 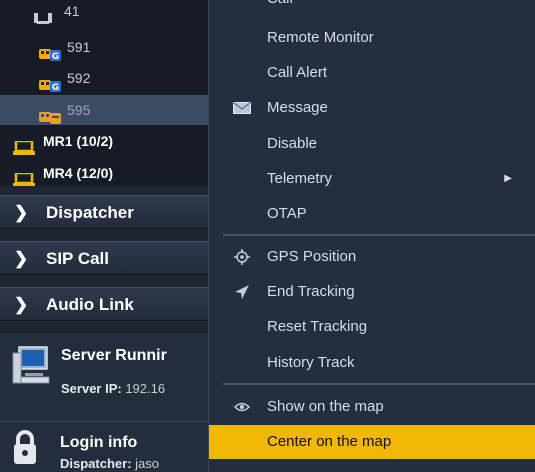 I want to click on section-label: Audio Link, so click(x=90, y=304).